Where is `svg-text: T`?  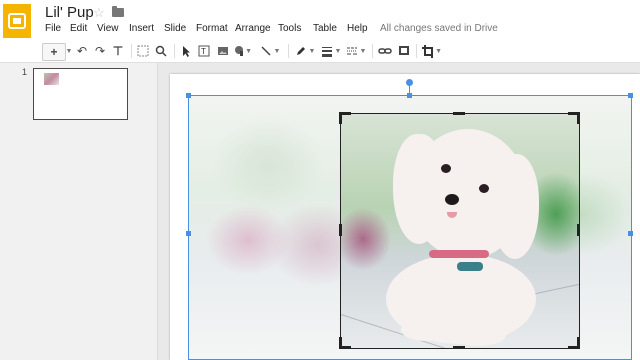 svg-text: T is located at coordinates (203, 51).